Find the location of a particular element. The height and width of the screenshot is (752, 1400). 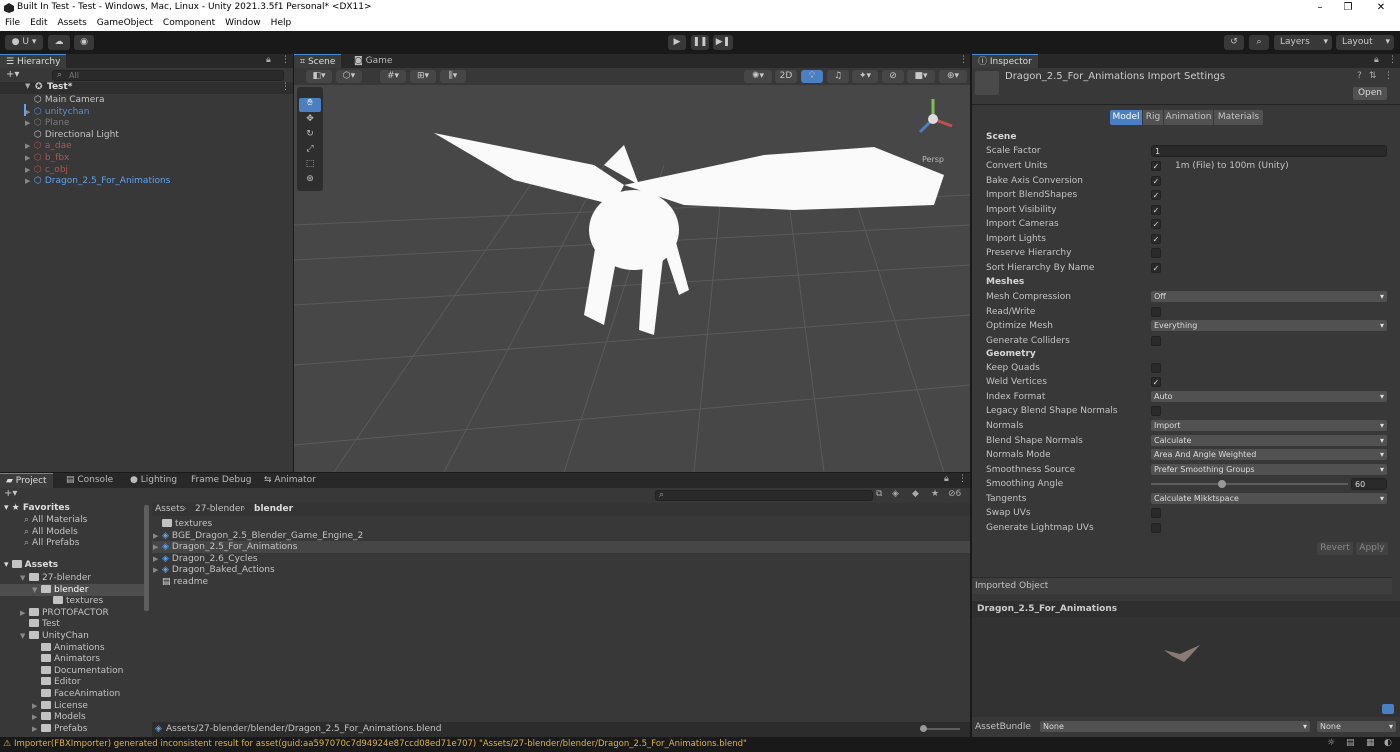

tree-item: ▶ Models is located at coordinates (72, 717).